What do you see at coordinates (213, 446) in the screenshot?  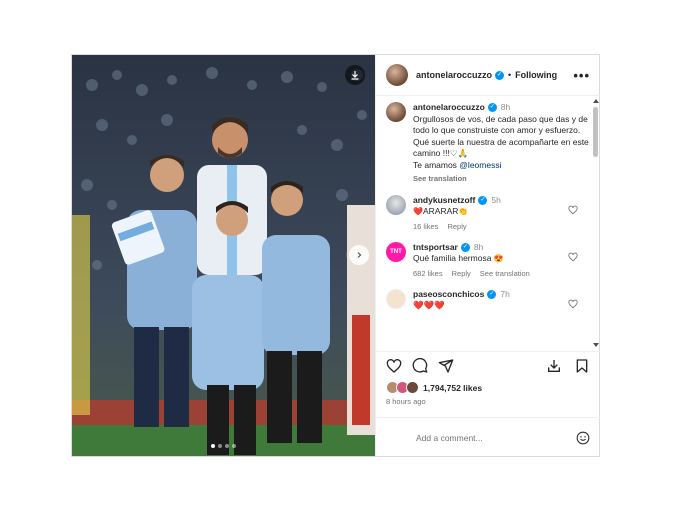 I see `carousel-dot-active` at bounding box center [213, 446].